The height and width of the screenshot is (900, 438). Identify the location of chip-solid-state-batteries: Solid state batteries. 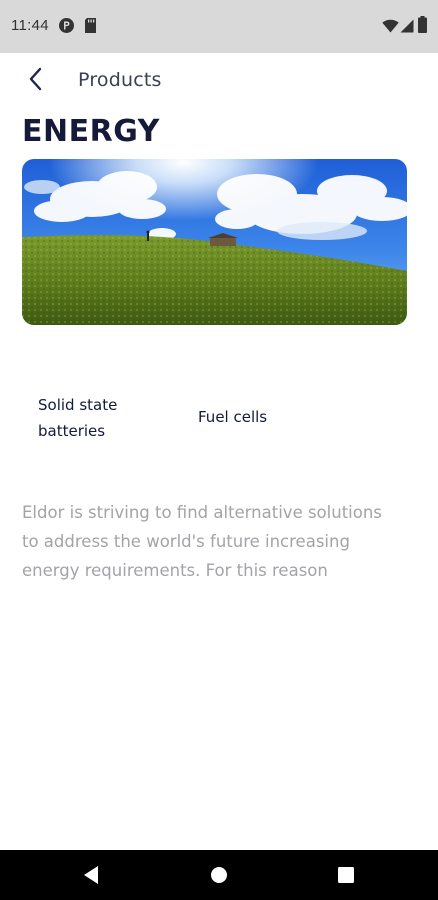
(98, 418).